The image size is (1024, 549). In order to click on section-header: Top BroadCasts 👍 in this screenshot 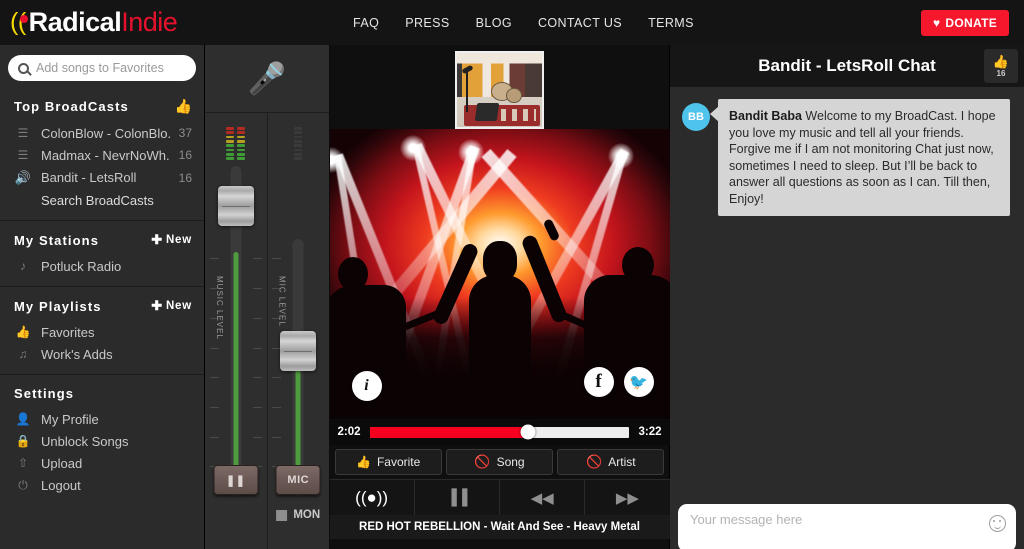, I will do `click(102, 107)`.